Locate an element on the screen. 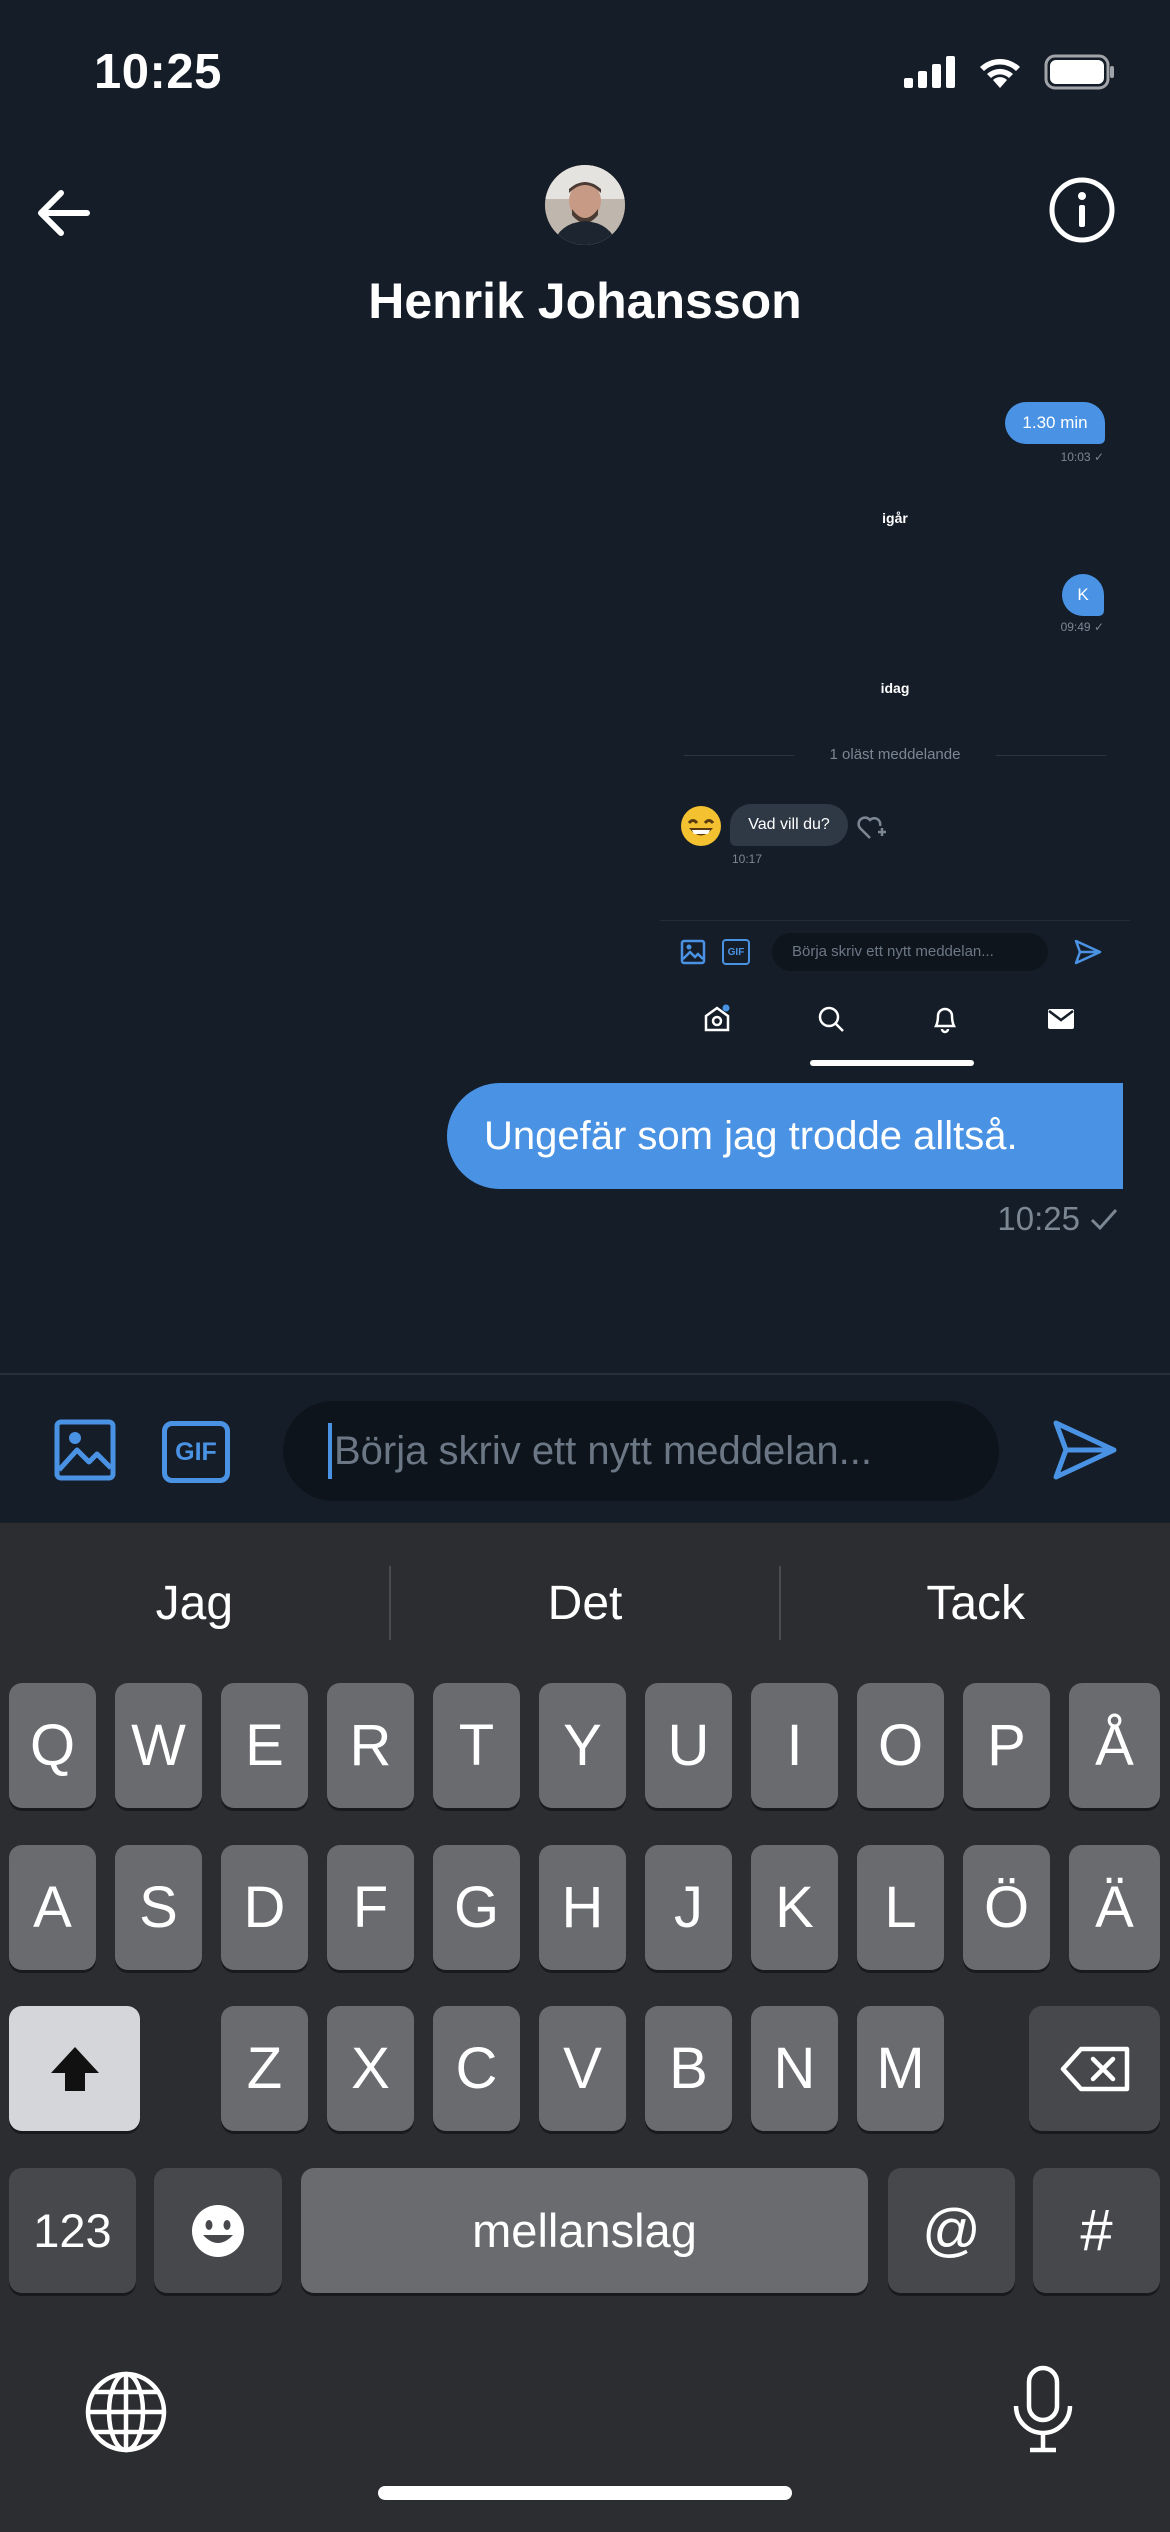 Image resolution: width=1170 pixels, height=2532 pixels. text-caret is located at coordinates (330, 1451).